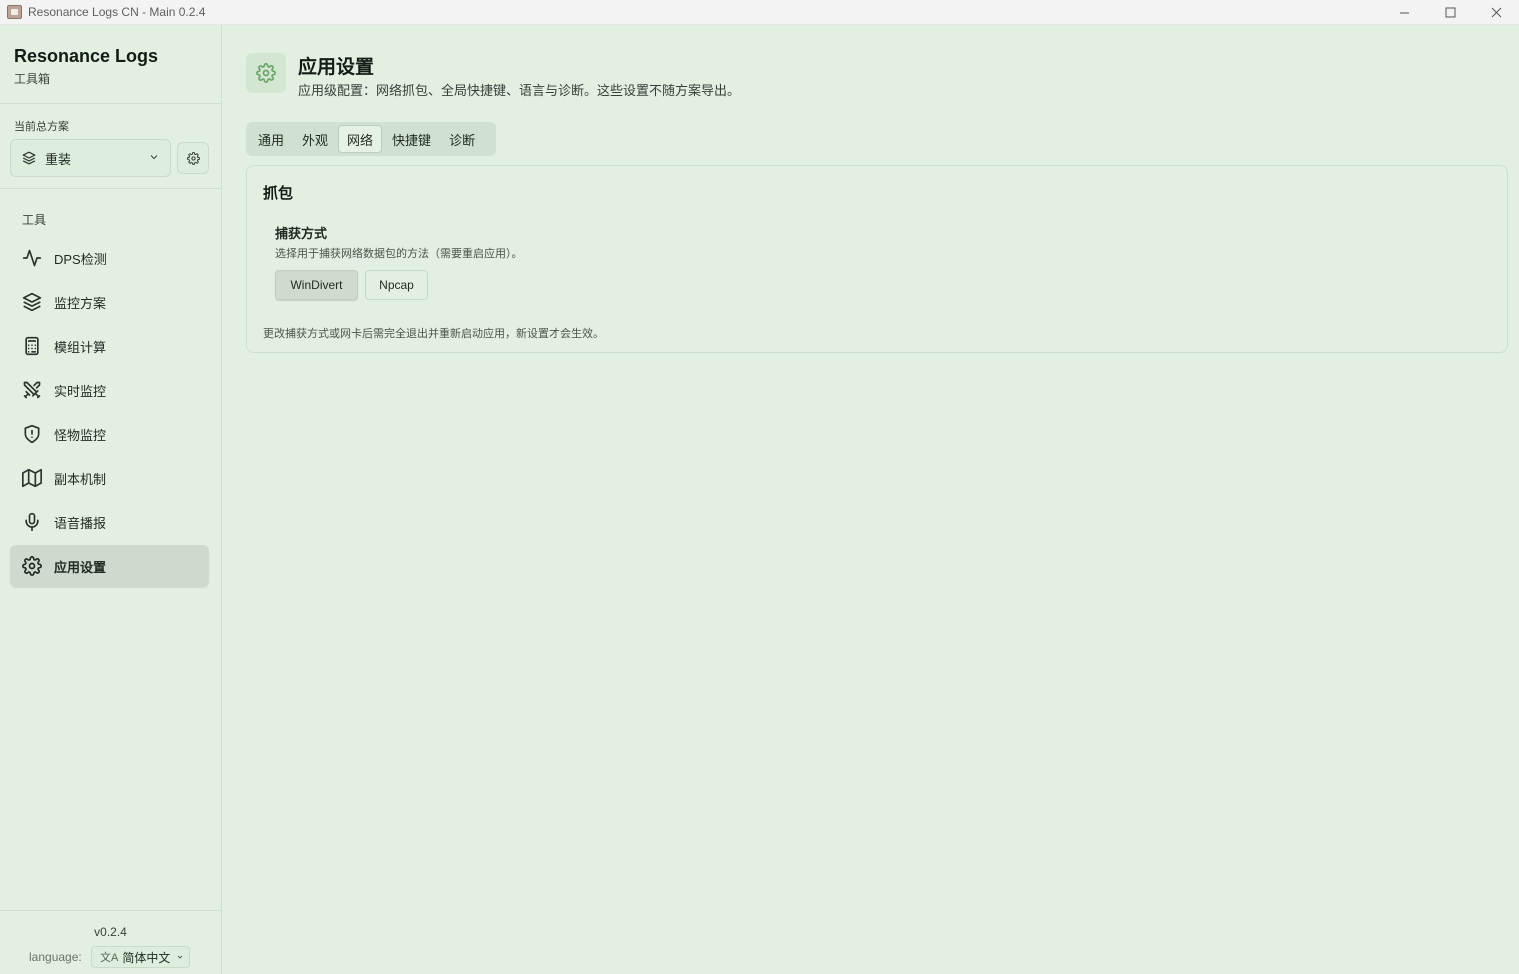 This screenshot has height=974, width=1519. I want to click on app-icon, so click(14, 12).